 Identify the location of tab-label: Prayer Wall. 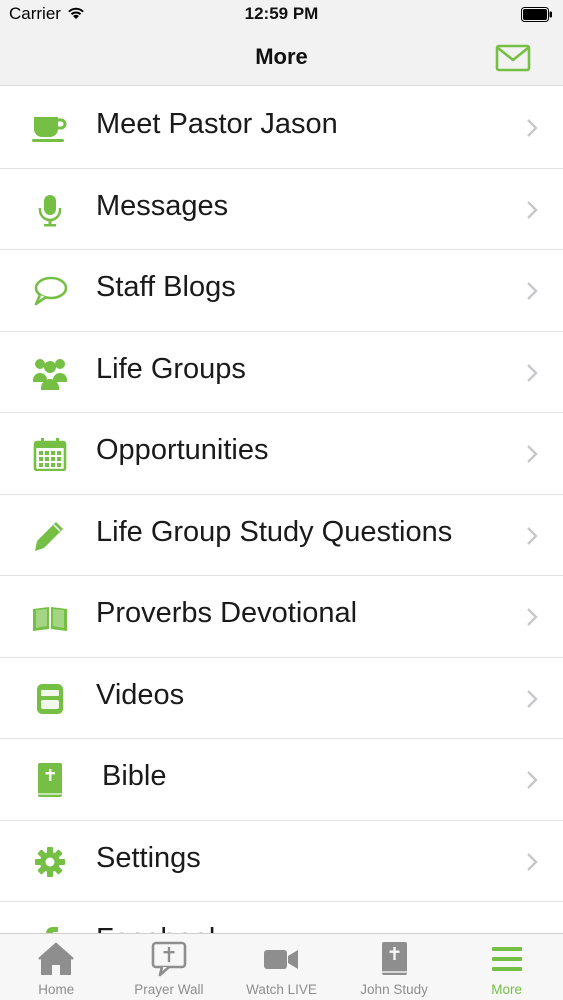
(169, 989).